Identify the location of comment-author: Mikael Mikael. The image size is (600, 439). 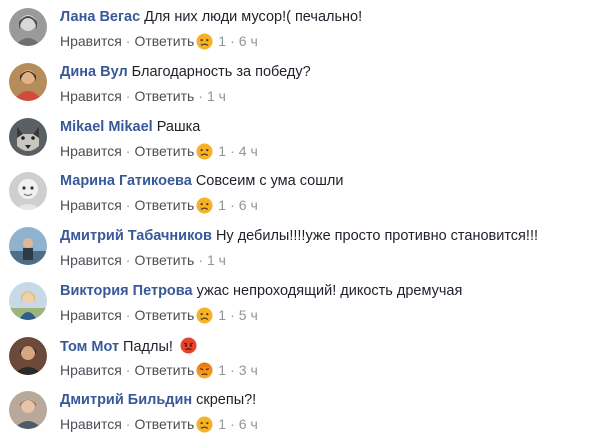
(106, 127).